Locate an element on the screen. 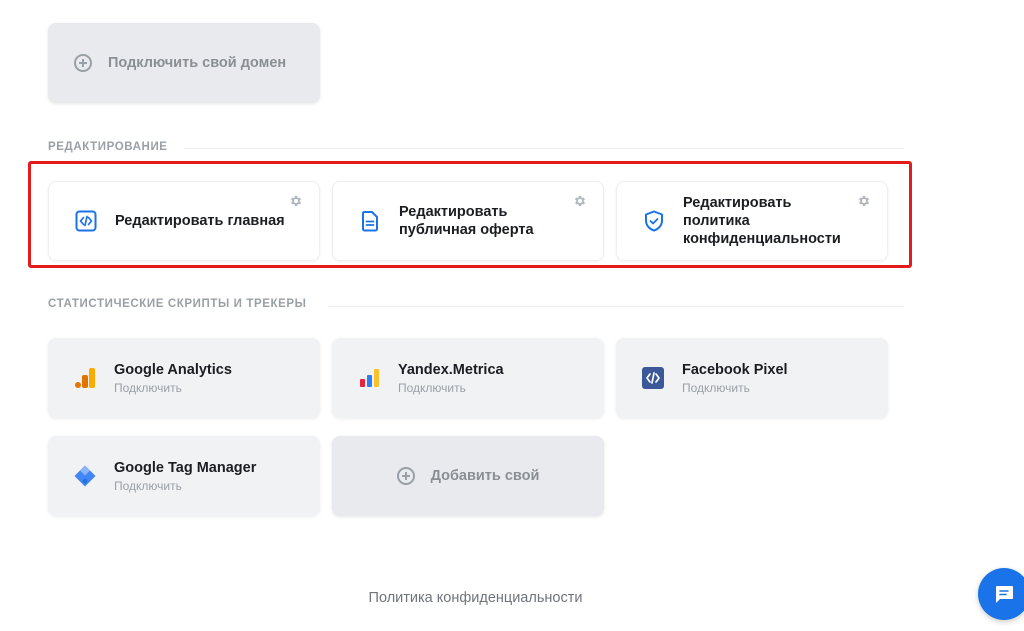 This screenshot has height=631, width=1024. connect-domain-label: Подключить свой домен is located at coordinates (197, 63).